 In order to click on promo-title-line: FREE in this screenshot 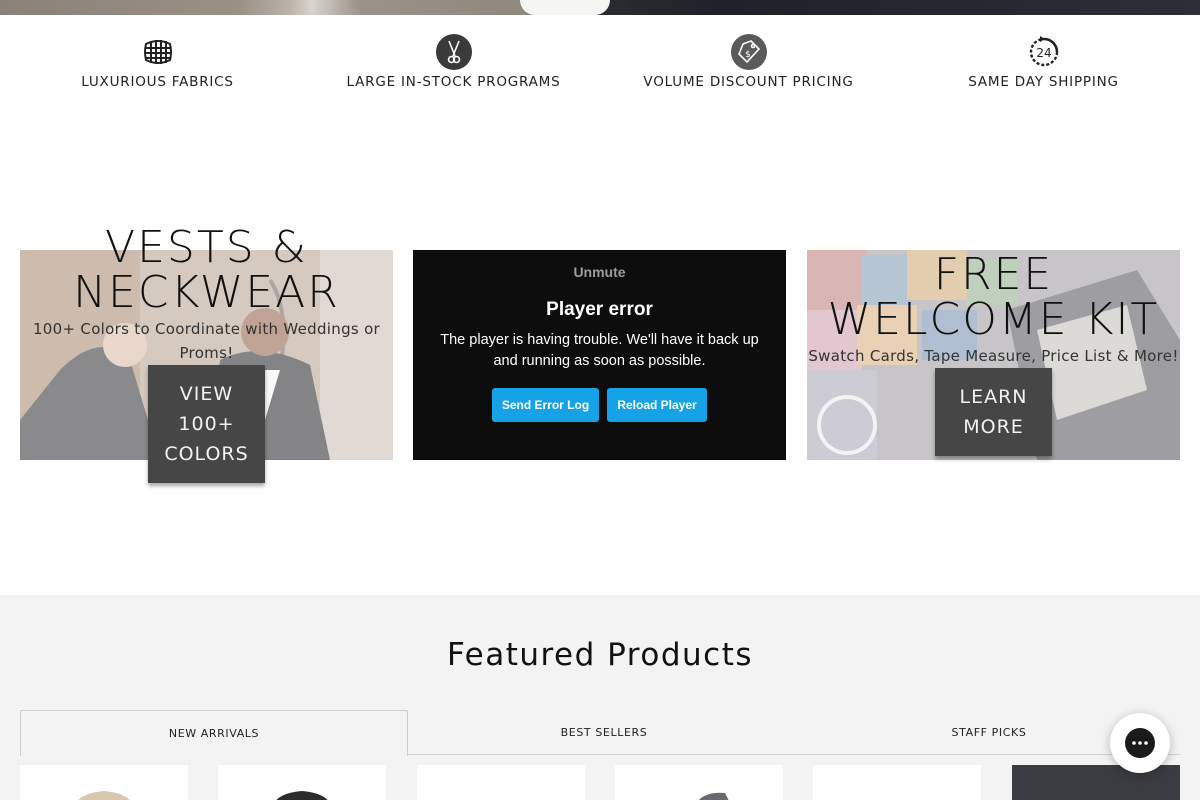, I will do `click(993, 274)`.